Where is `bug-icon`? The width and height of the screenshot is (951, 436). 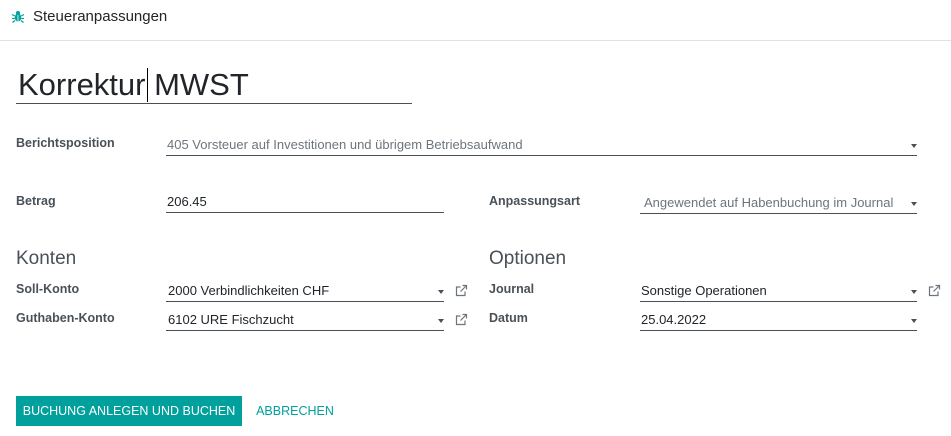
bug-icon is located at coordinates (18, 17).